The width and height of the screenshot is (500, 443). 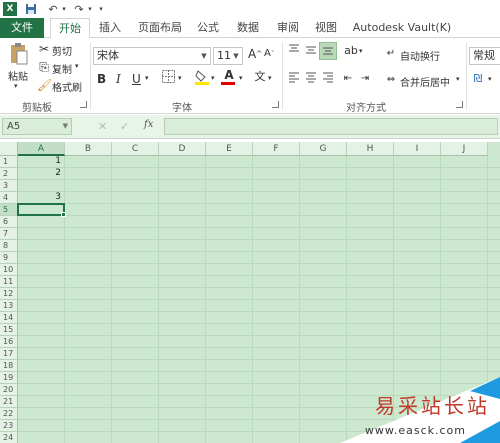 I want to click on row-header-1: 1, so click(x=9, y=162).